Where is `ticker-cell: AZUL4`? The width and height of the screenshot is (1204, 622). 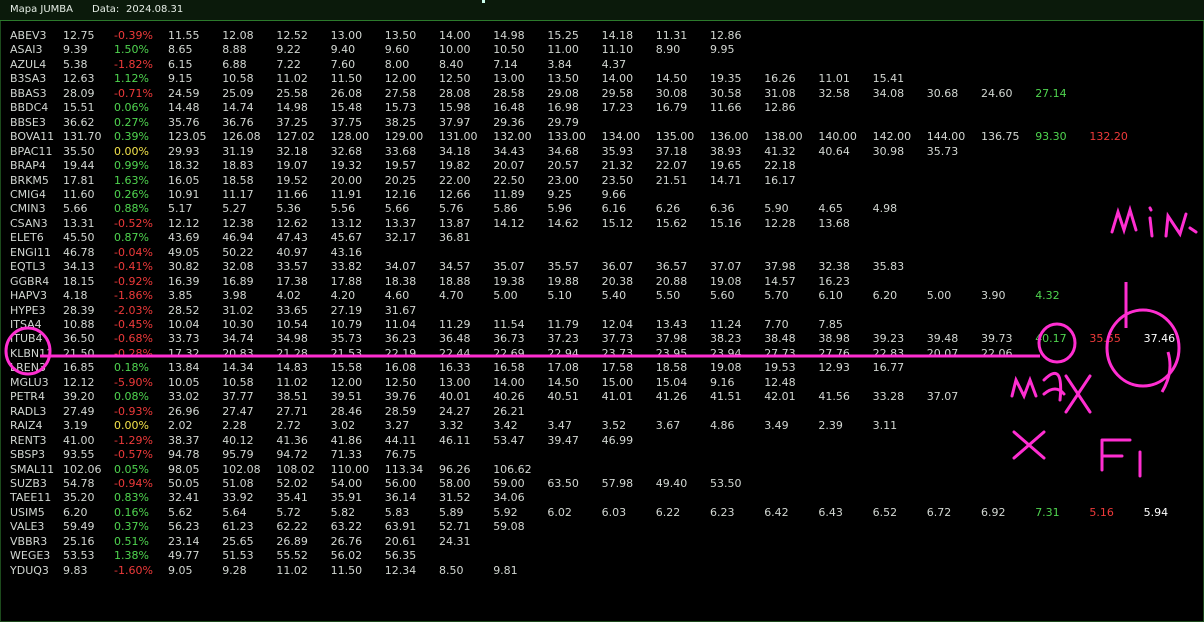 ticker-cell: AZUL4 is located at coordinates (28, 65).